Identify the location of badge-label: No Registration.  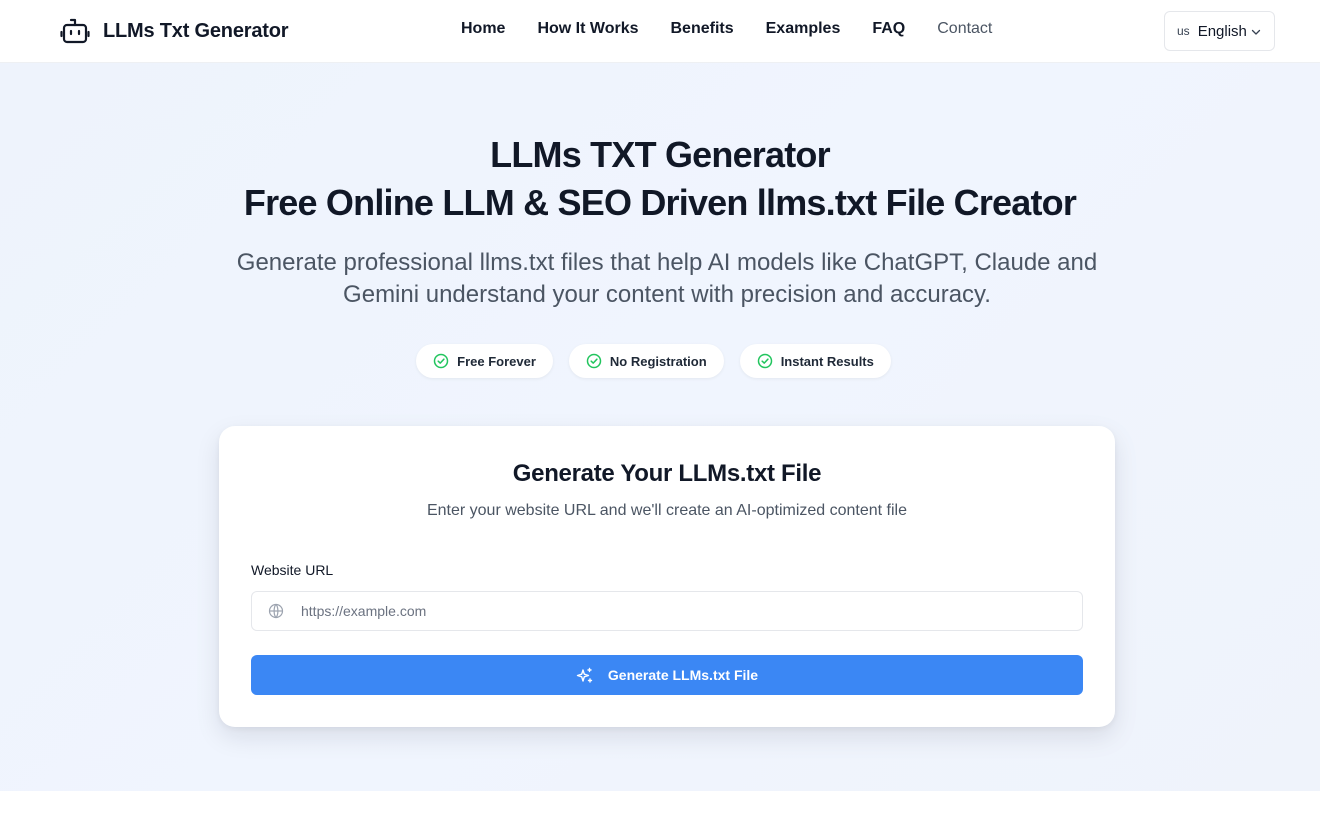
(658, 361).